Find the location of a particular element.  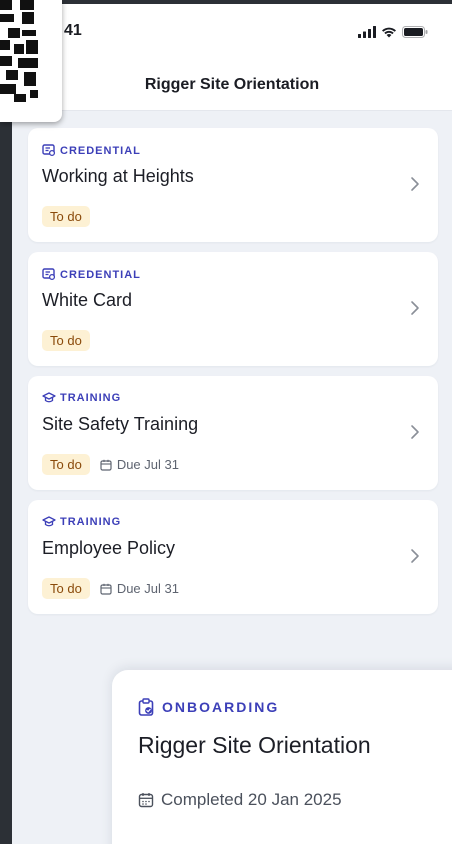

completed-date-label: Completed 20 Jan 2025 is located at coordinates (251, 799).